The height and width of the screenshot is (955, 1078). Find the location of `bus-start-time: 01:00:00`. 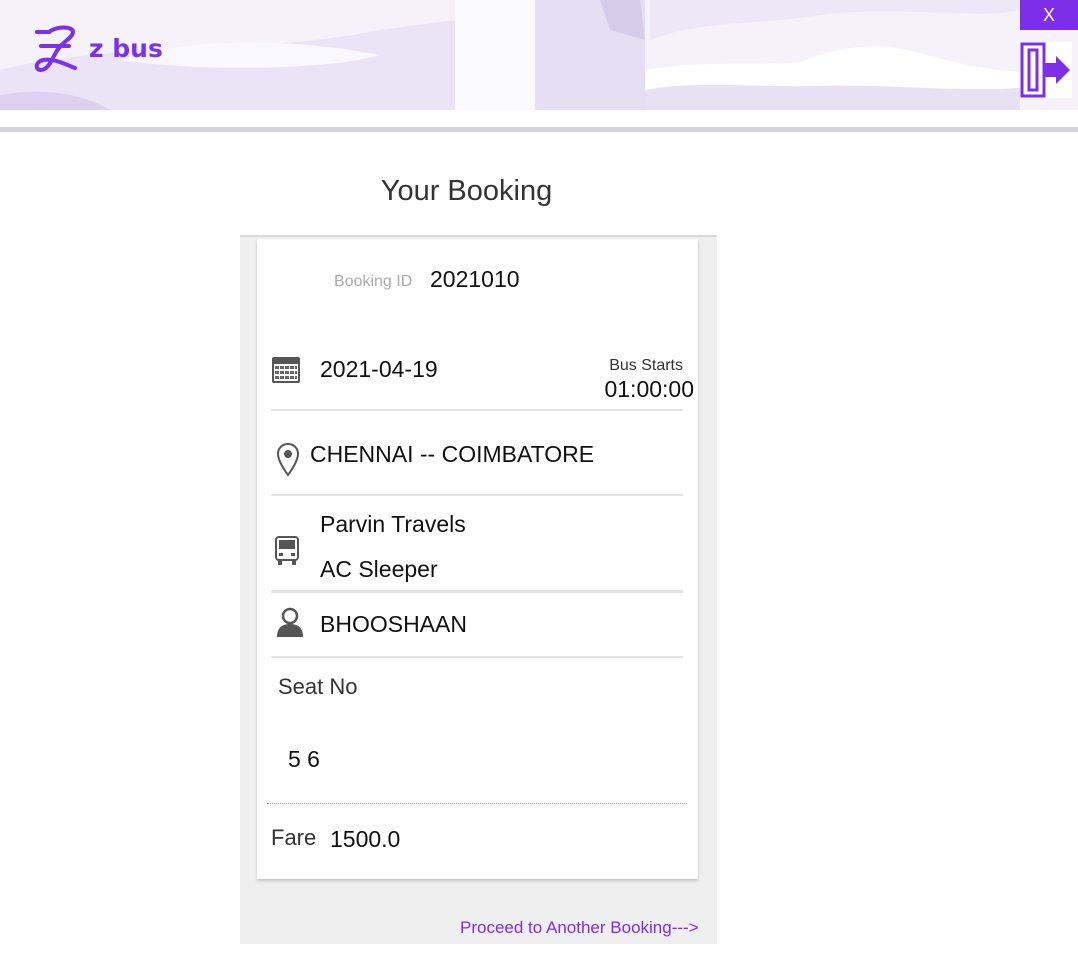

bus-start-time: 01:00:00 is located at coordinates (649, 389).